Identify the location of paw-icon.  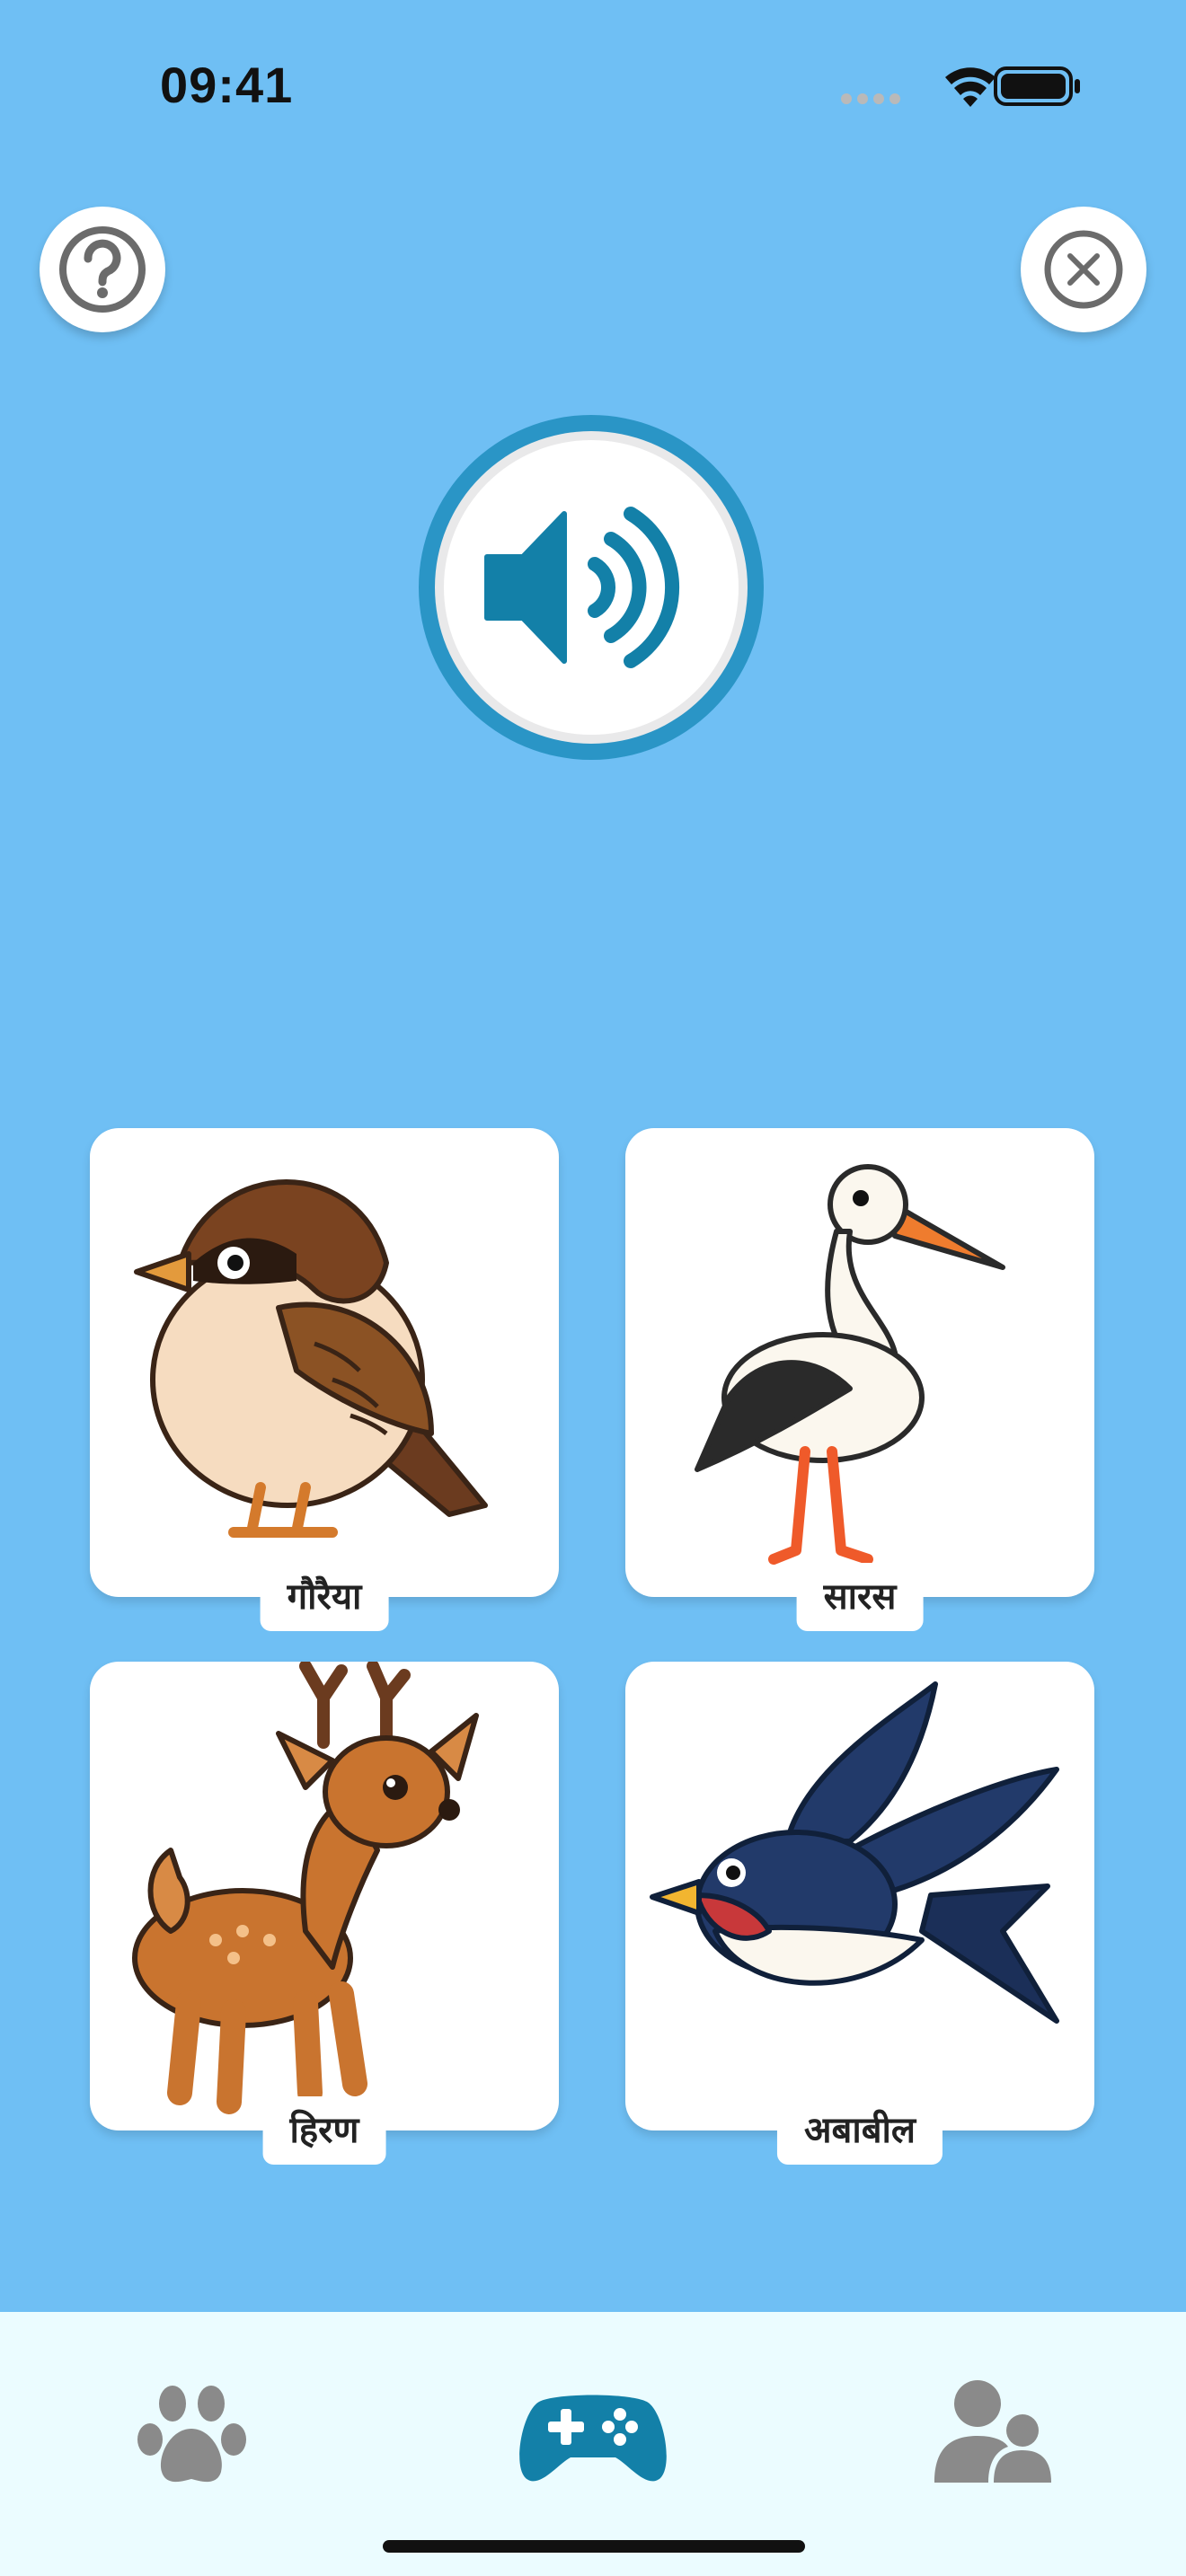
(191, 2434).